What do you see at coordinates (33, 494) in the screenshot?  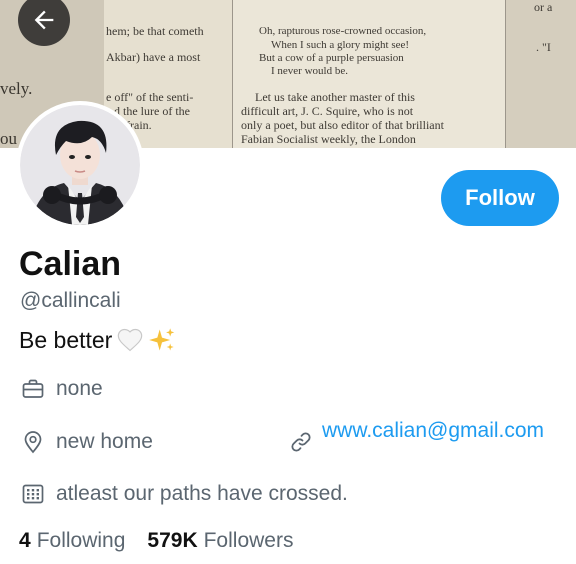 I see `calendar-icon` at bounding box center [33, 494].